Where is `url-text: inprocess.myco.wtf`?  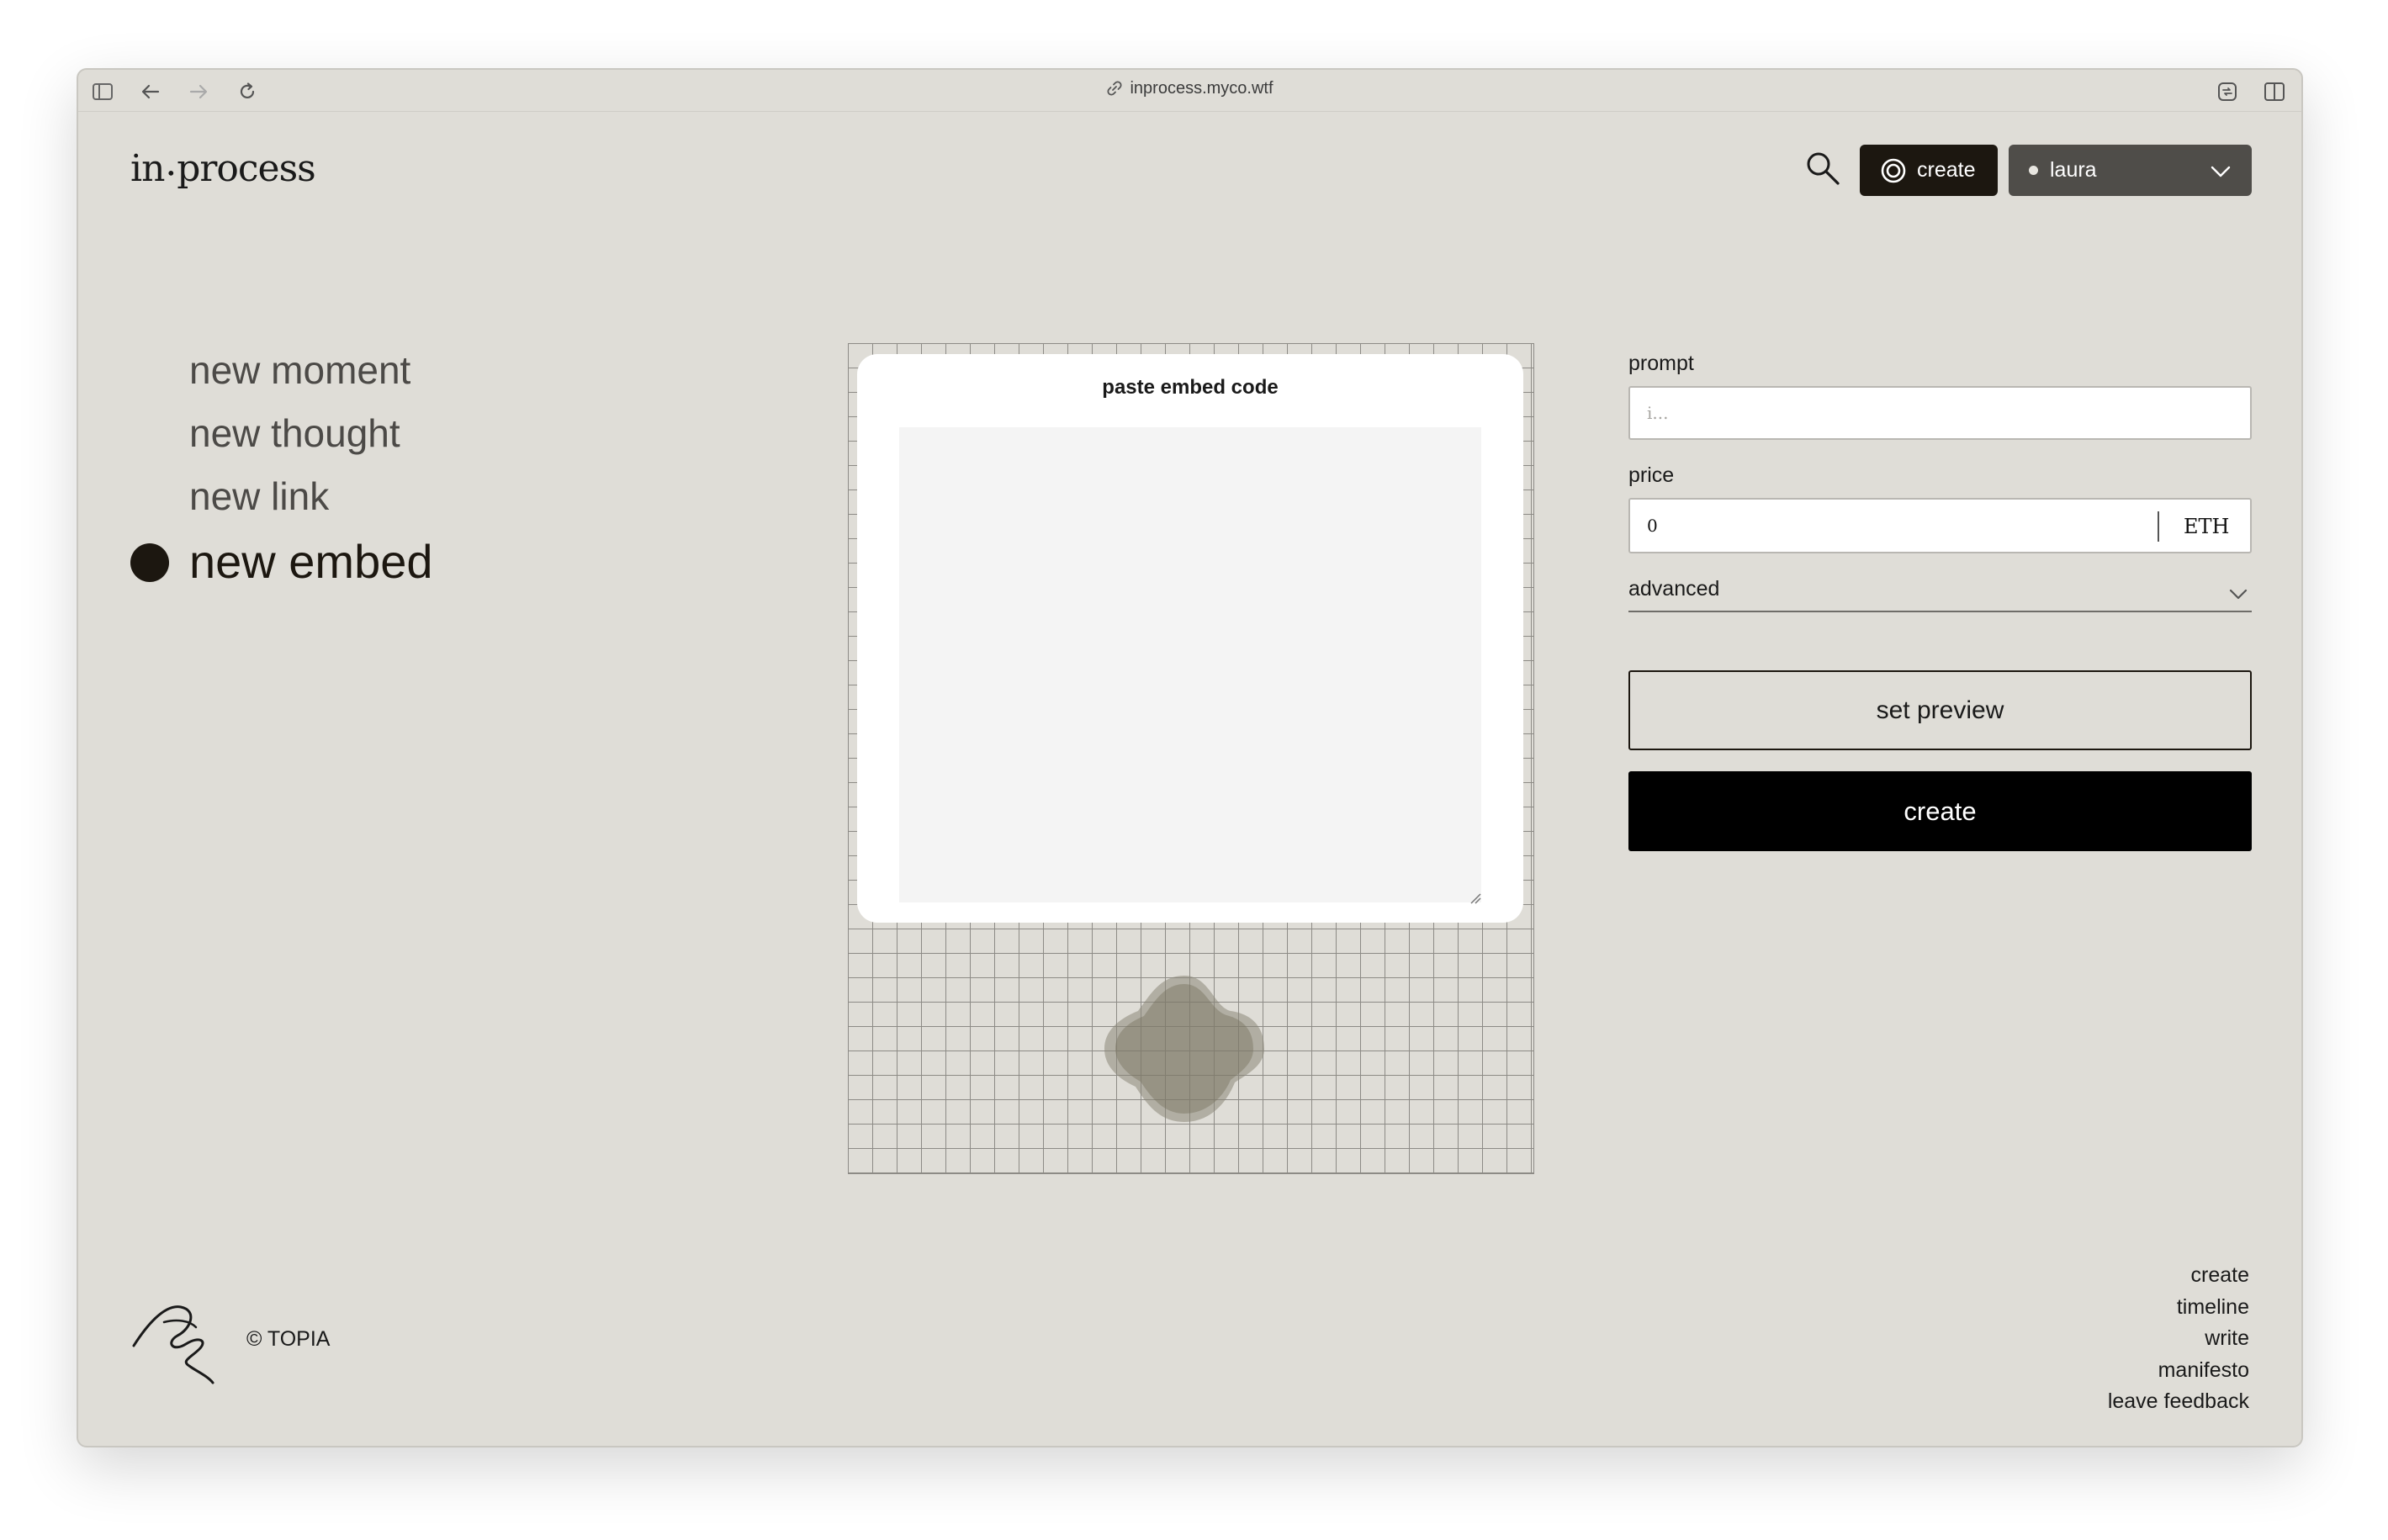
url-text: inprocess.myco.wtf is located at coordinates (1201, 88).